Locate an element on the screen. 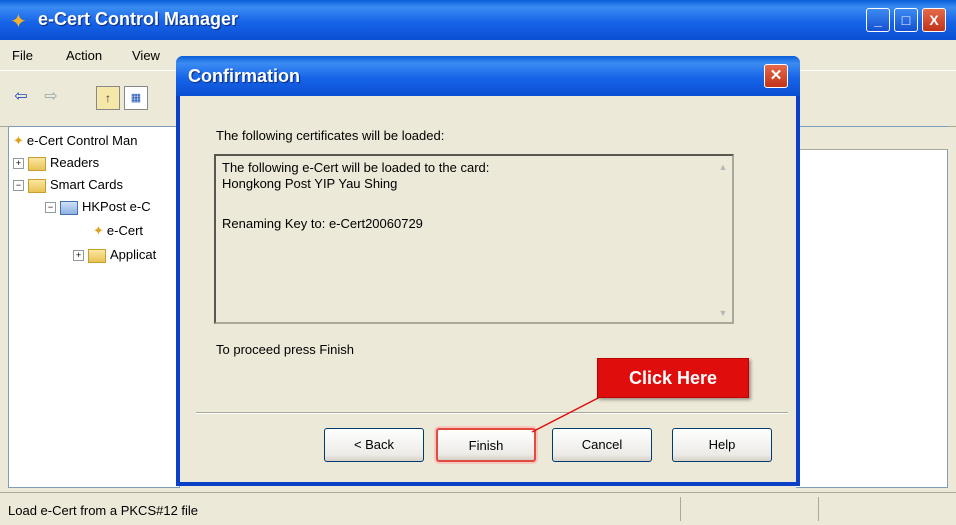  tree-item-hkpost: − HKPost e-C is located at coordinates (98, 207).